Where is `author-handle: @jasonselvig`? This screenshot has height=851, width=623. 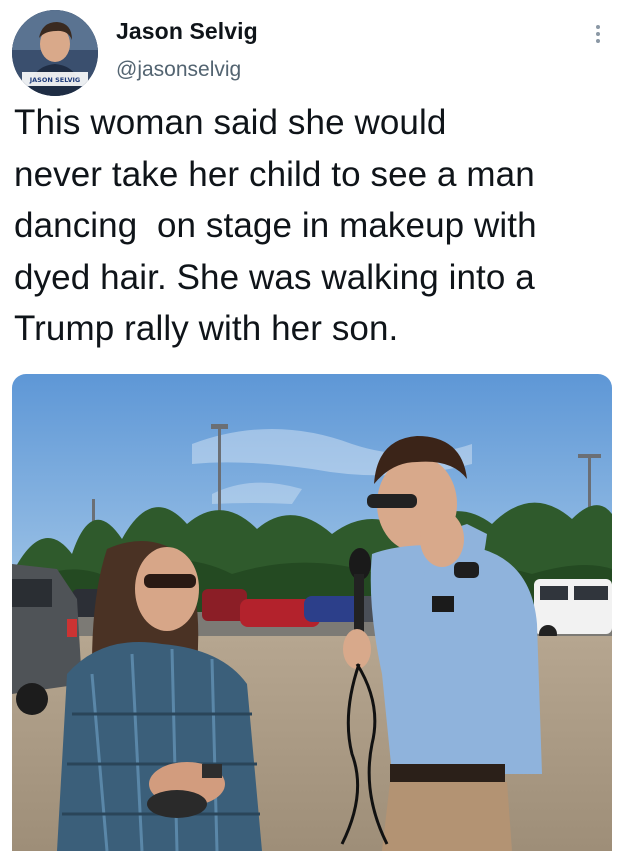 author-handle: @jasonselvig is located at coordinates (178, 70).